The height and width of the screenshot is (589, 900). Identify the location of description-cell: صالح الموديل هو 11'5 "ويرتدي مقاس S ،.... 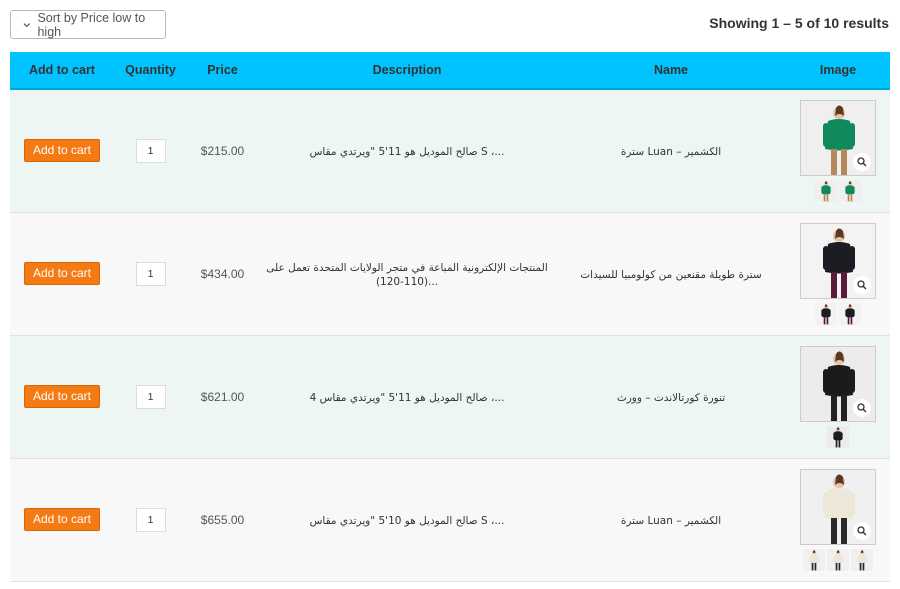
(407, 150).